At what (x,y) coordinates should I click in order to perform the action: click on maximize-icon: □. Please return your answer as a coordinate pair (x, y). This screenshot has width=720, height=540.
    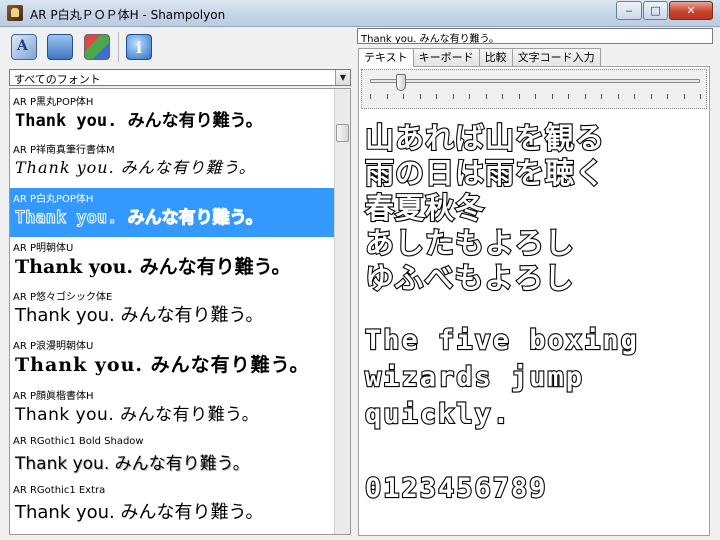
    Looking at the image, I should click on (655, 10).